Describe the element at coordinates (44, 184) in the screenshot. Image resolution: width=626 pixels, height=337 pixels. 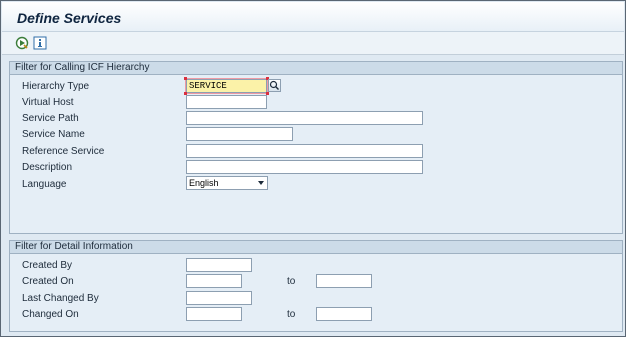
I see `language-label: Language` at that location.